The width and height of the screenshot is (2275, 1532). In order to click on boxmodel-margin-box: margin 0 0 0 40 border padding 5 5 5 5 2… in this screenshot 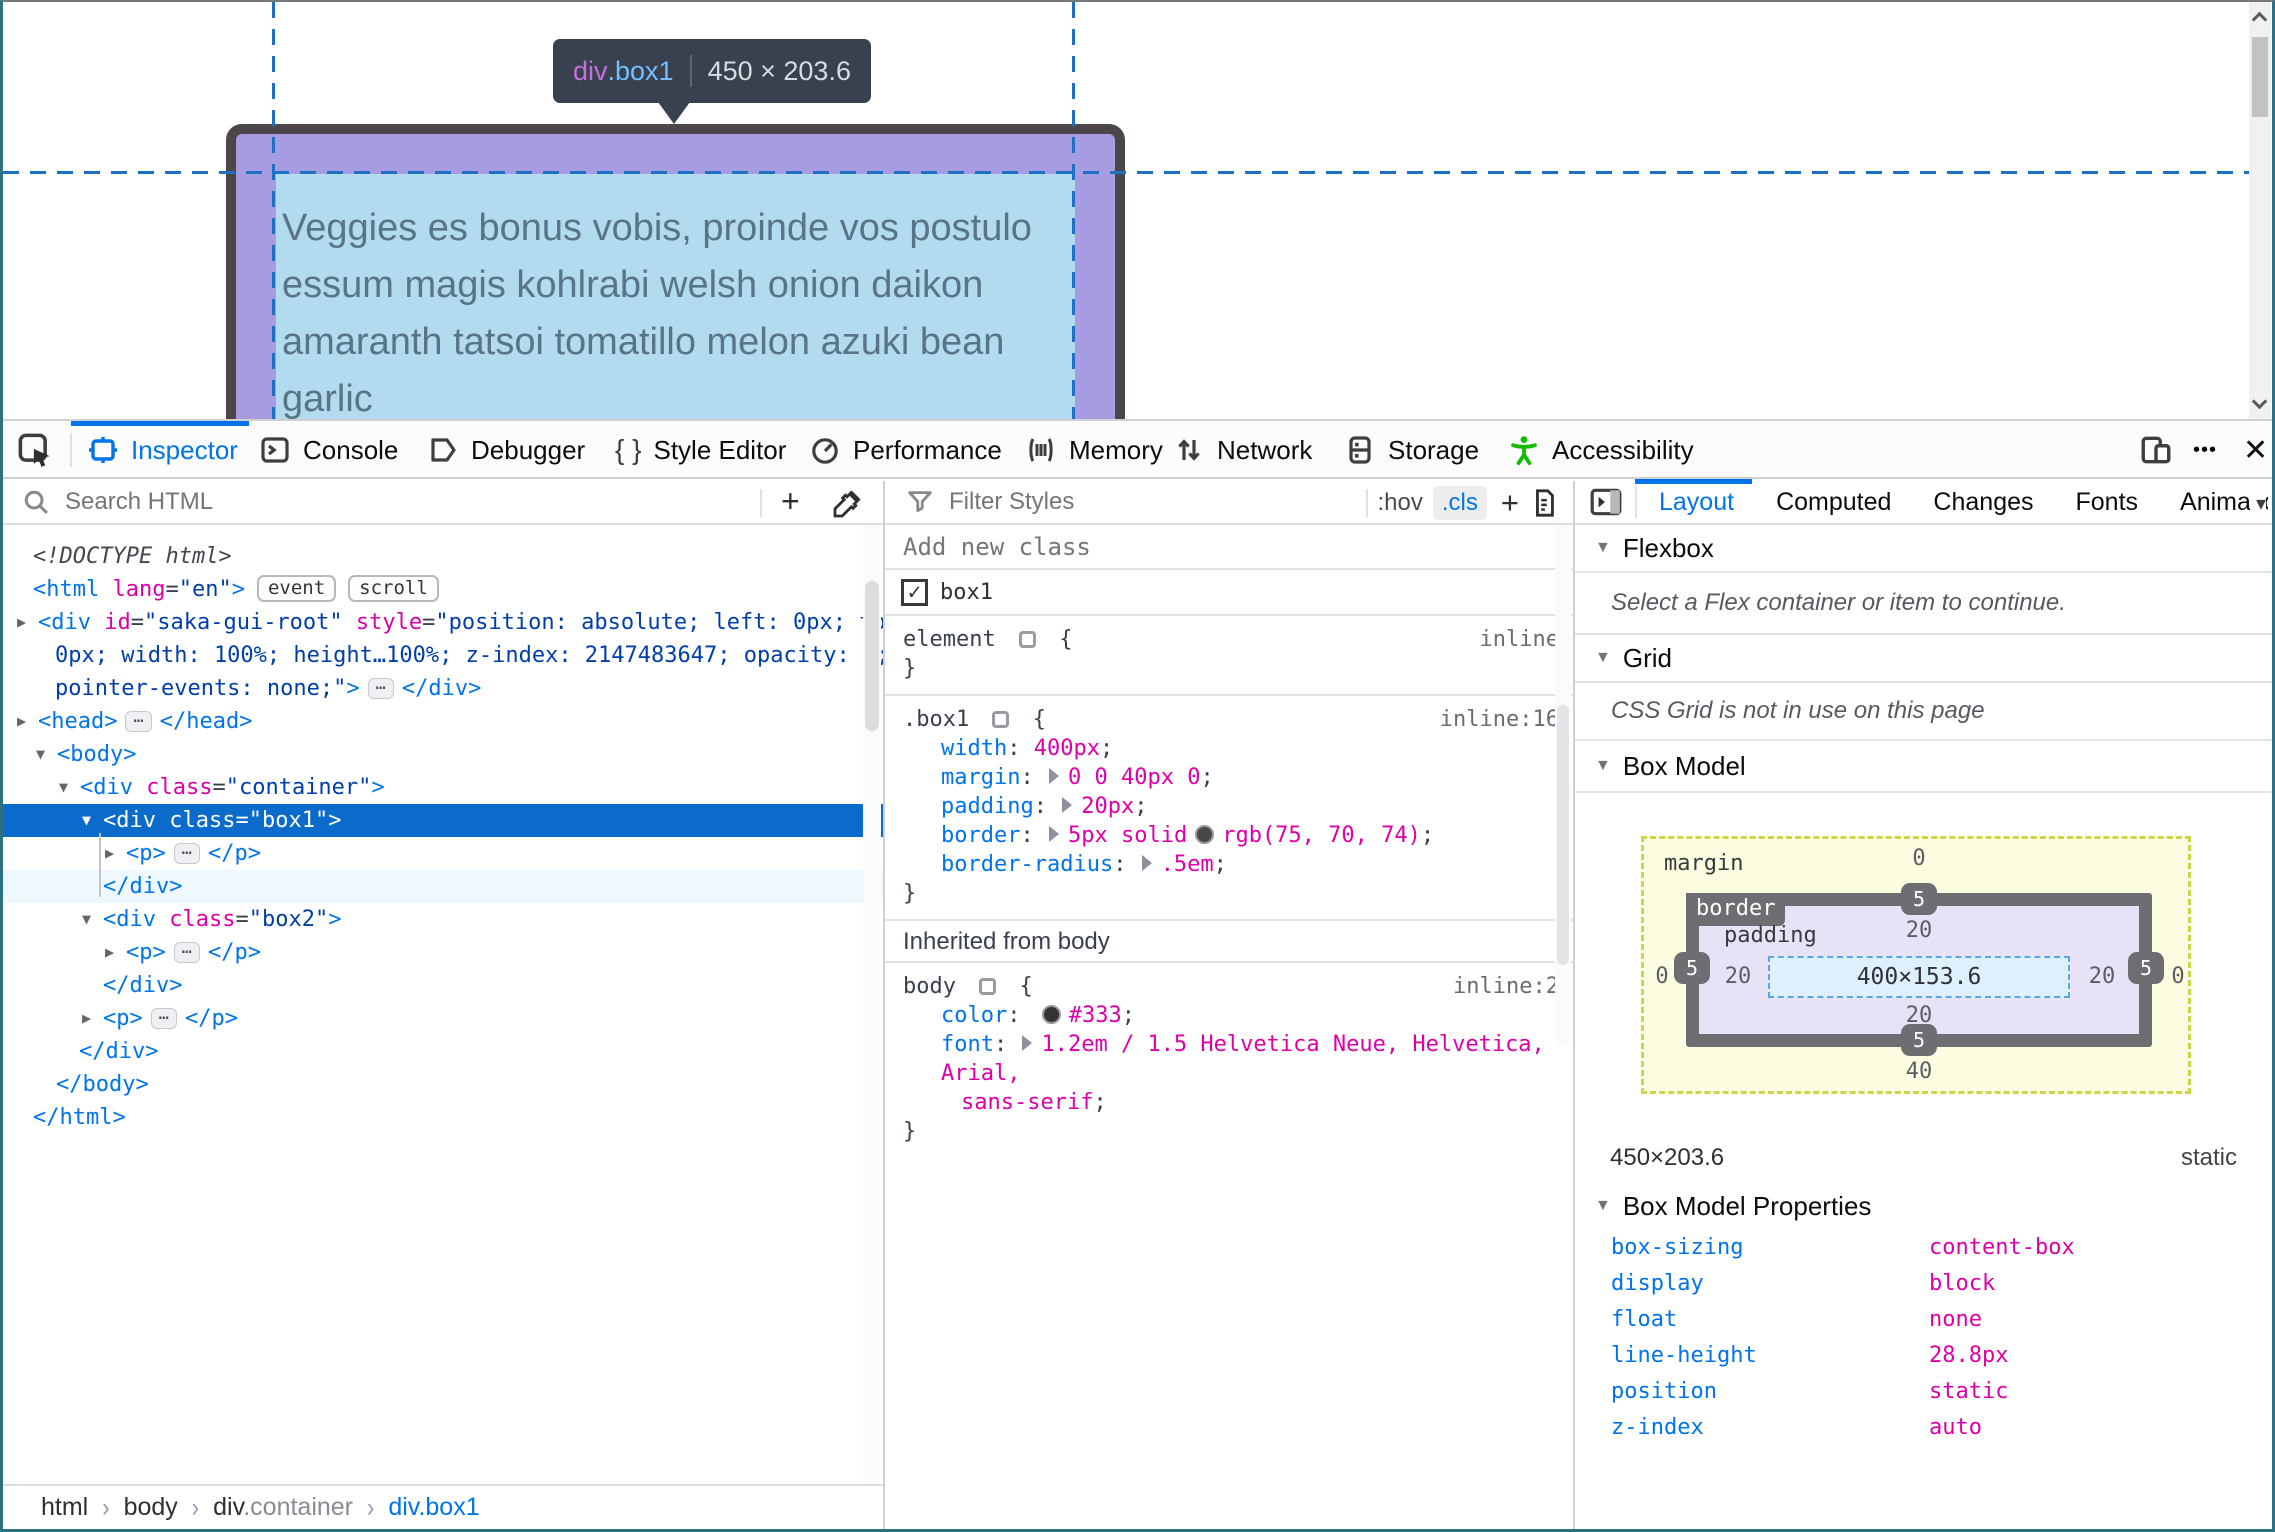, I will do `click(1916, 965)`.